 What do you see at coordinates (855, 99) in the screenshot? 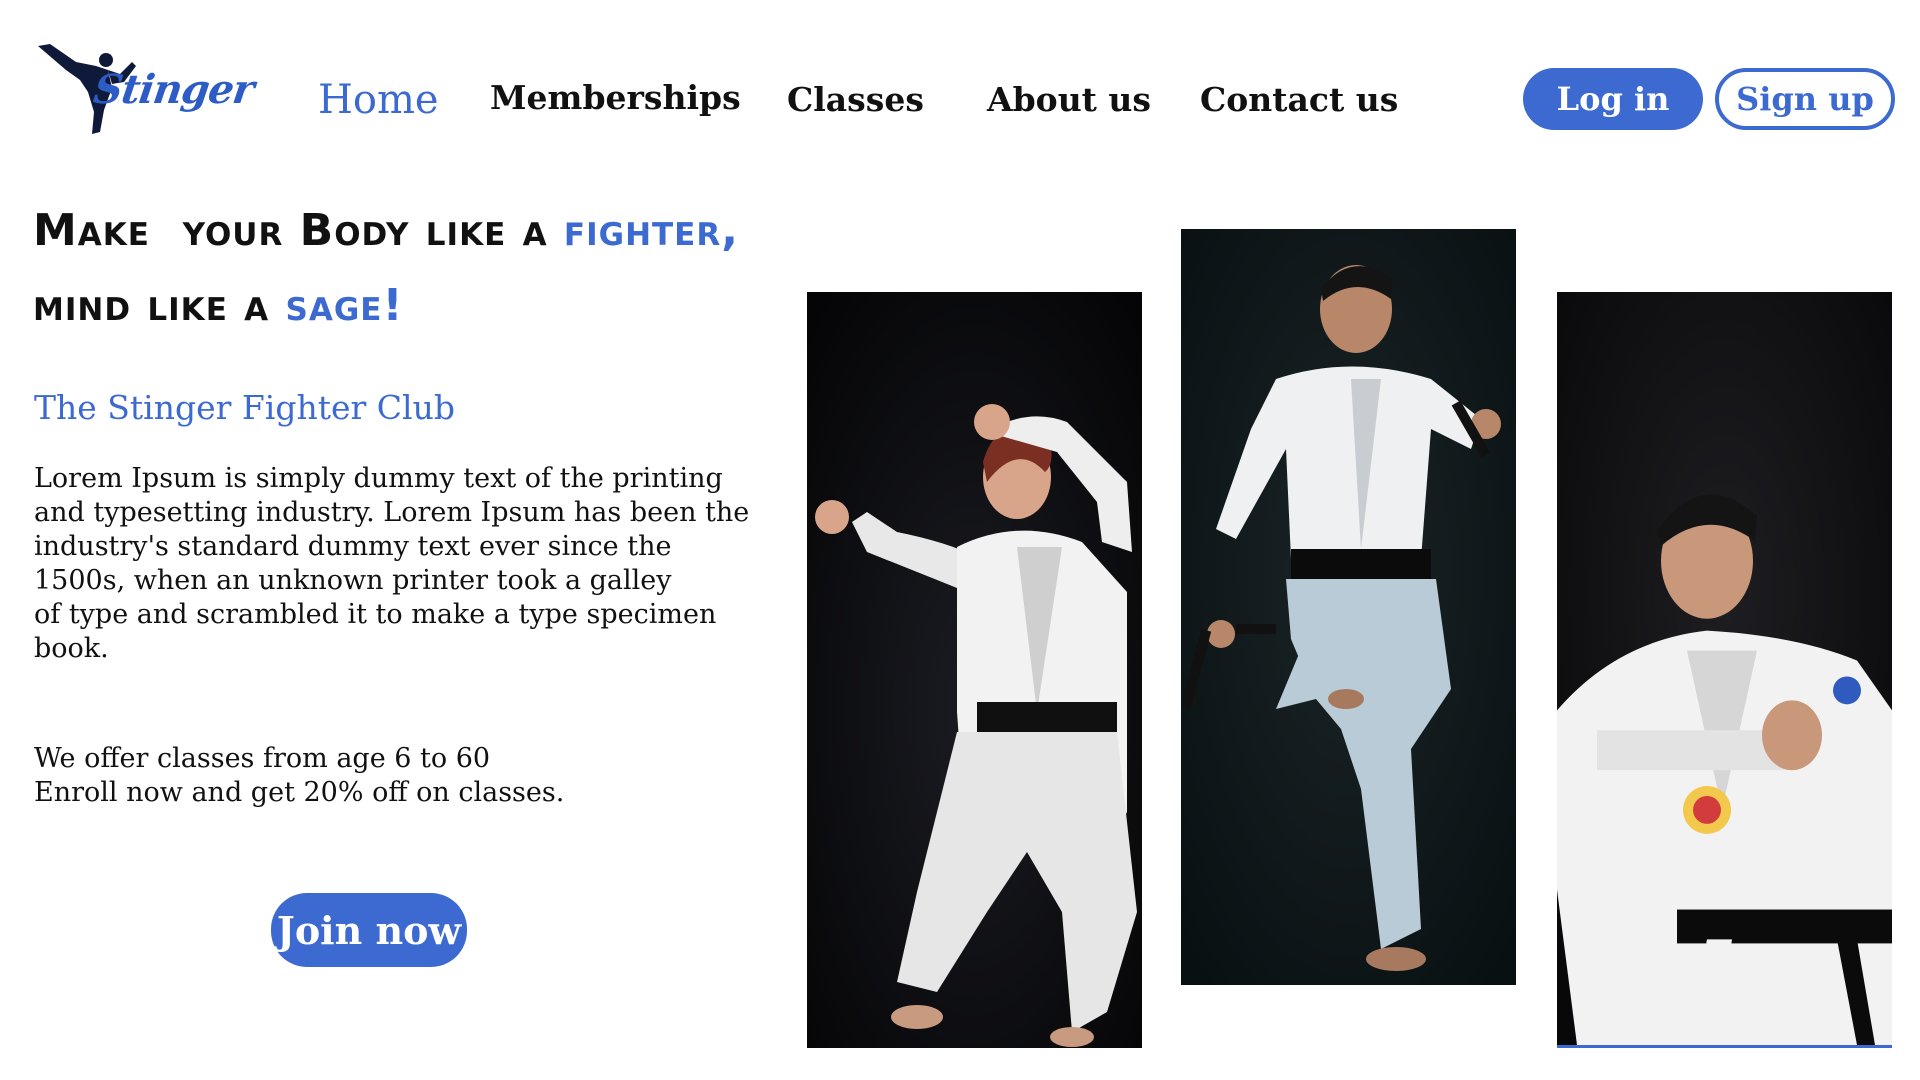
I see `nav-classes: Classes` at bounding box center [855, 99].